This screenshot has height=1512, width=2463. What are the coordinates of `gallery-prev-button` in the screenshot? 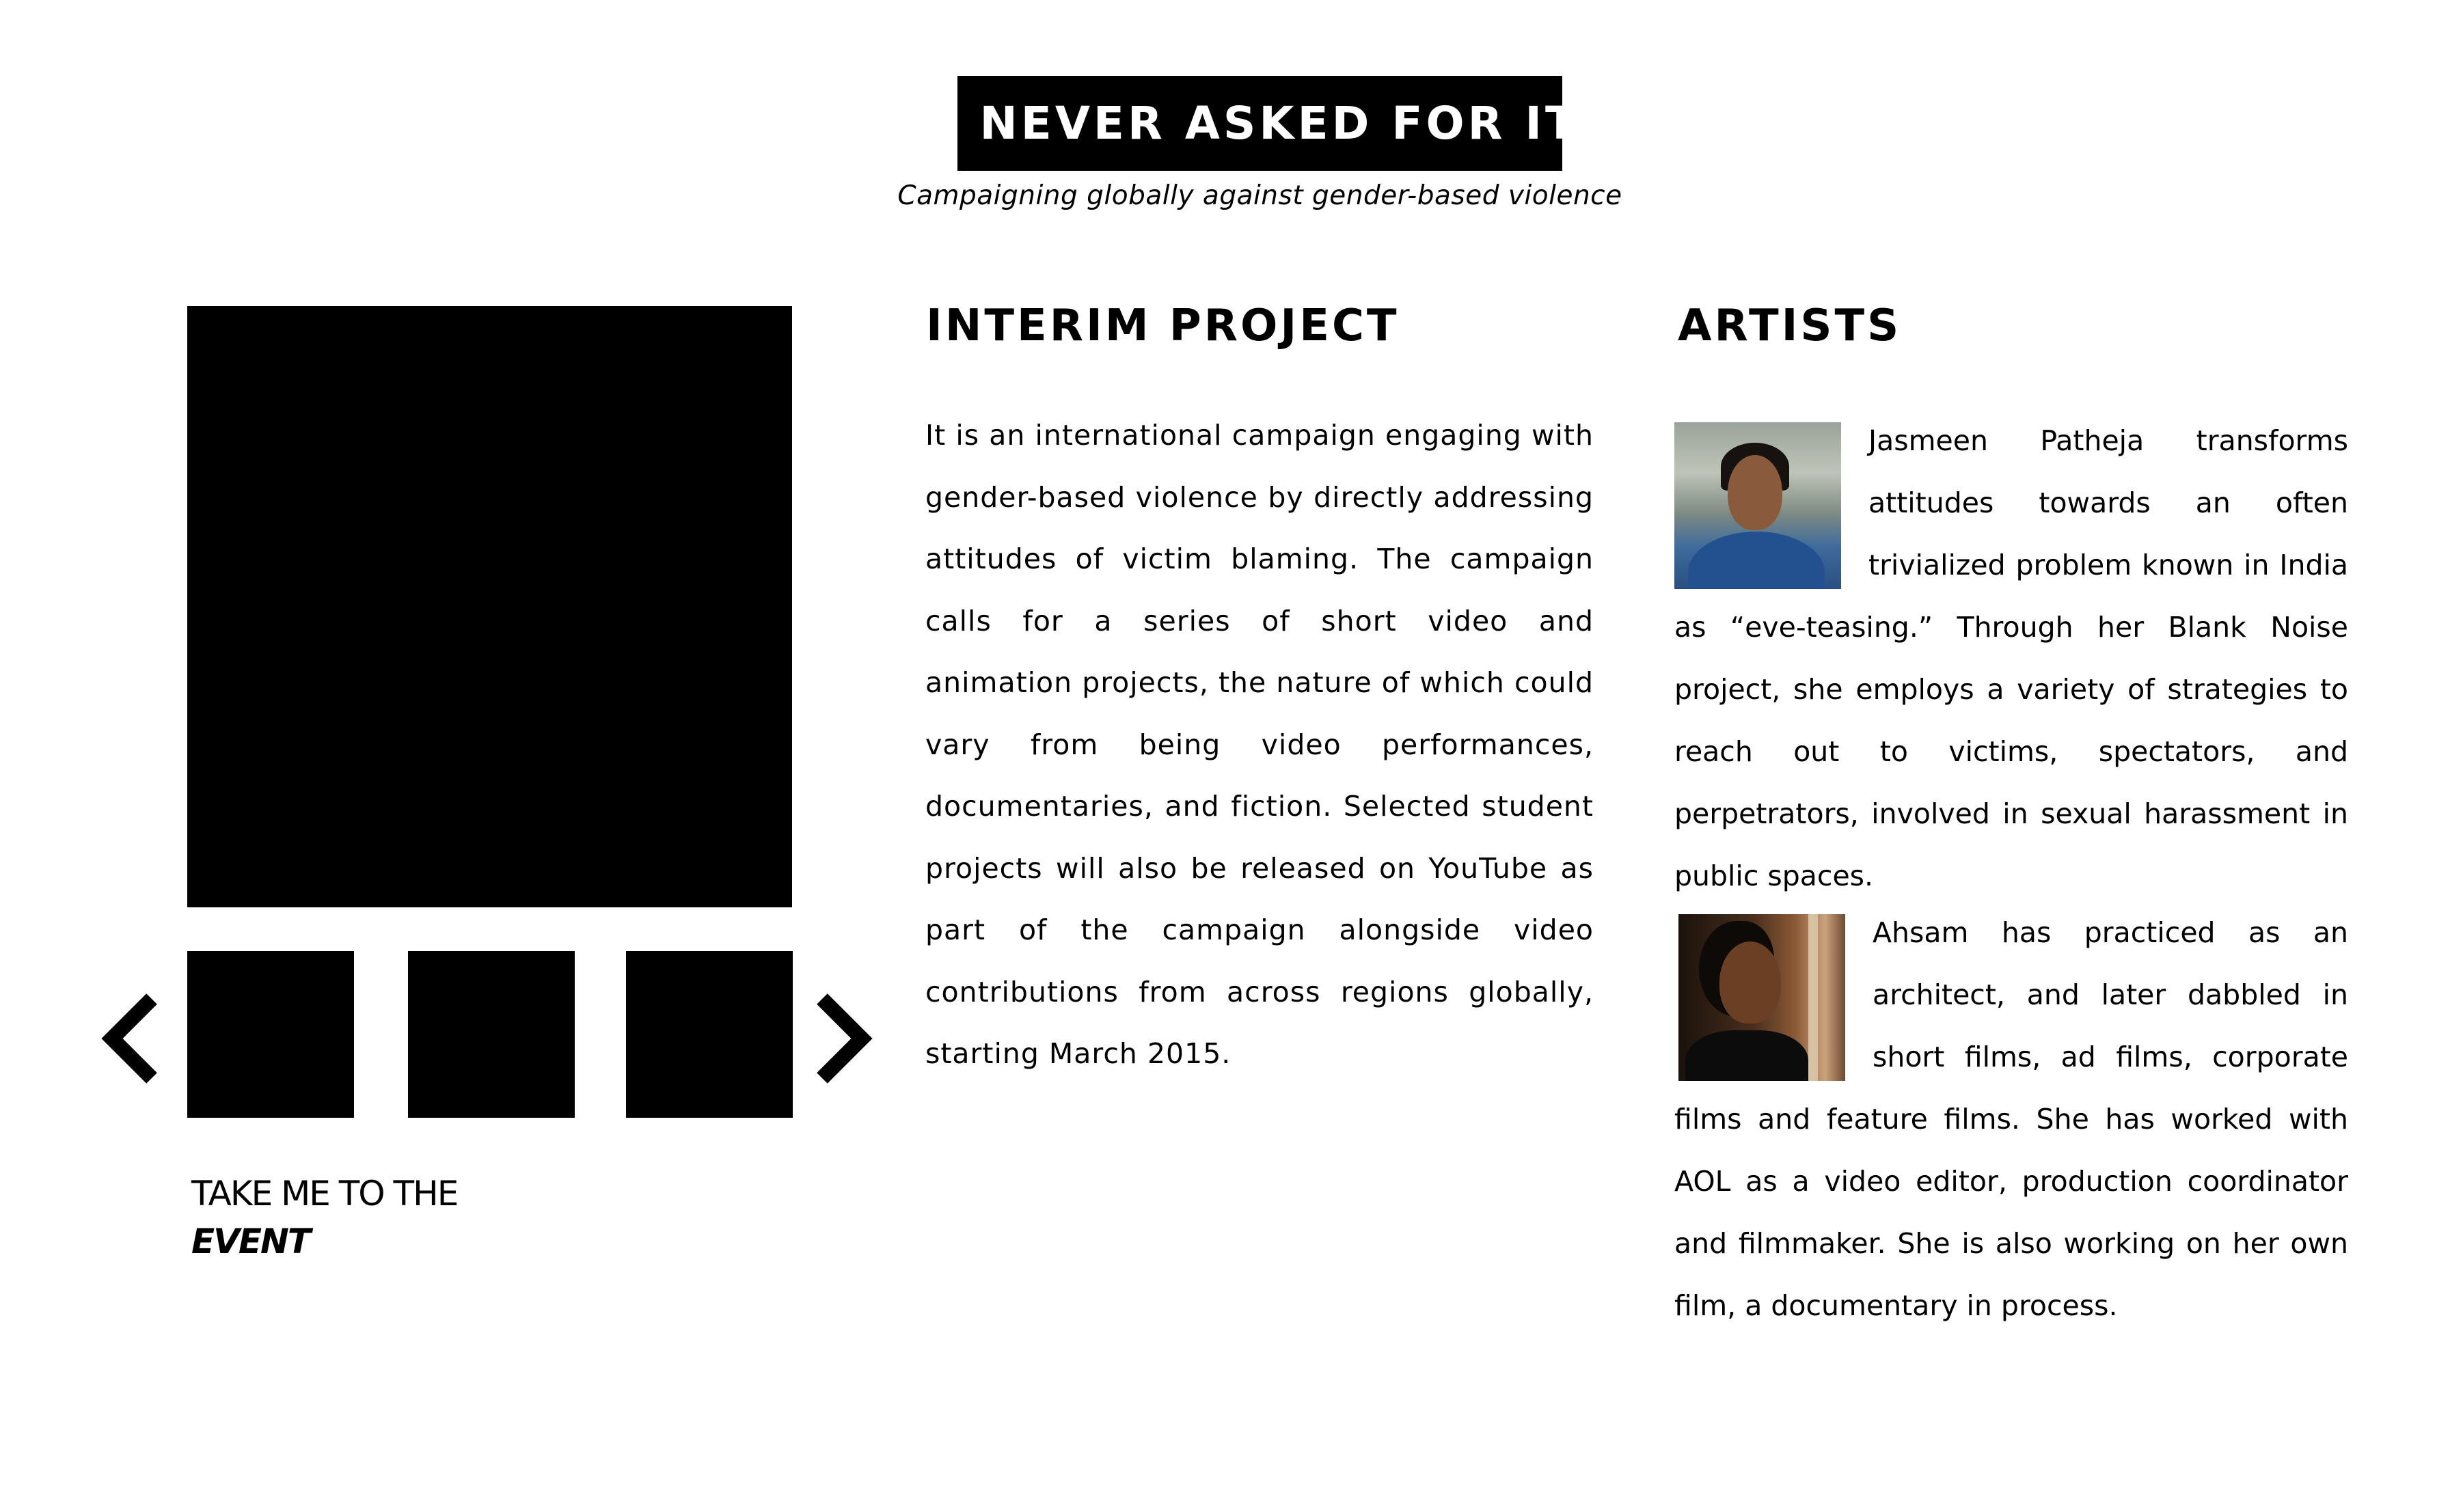 It's located at (130, 1038).